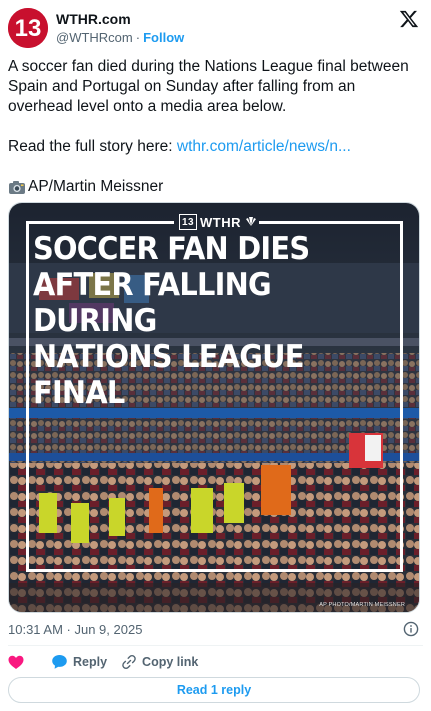 Image resolution: width=431 pixels, height=711 pixels. I want to click on story-prefix: Read the full story here:, so click(92, 146).